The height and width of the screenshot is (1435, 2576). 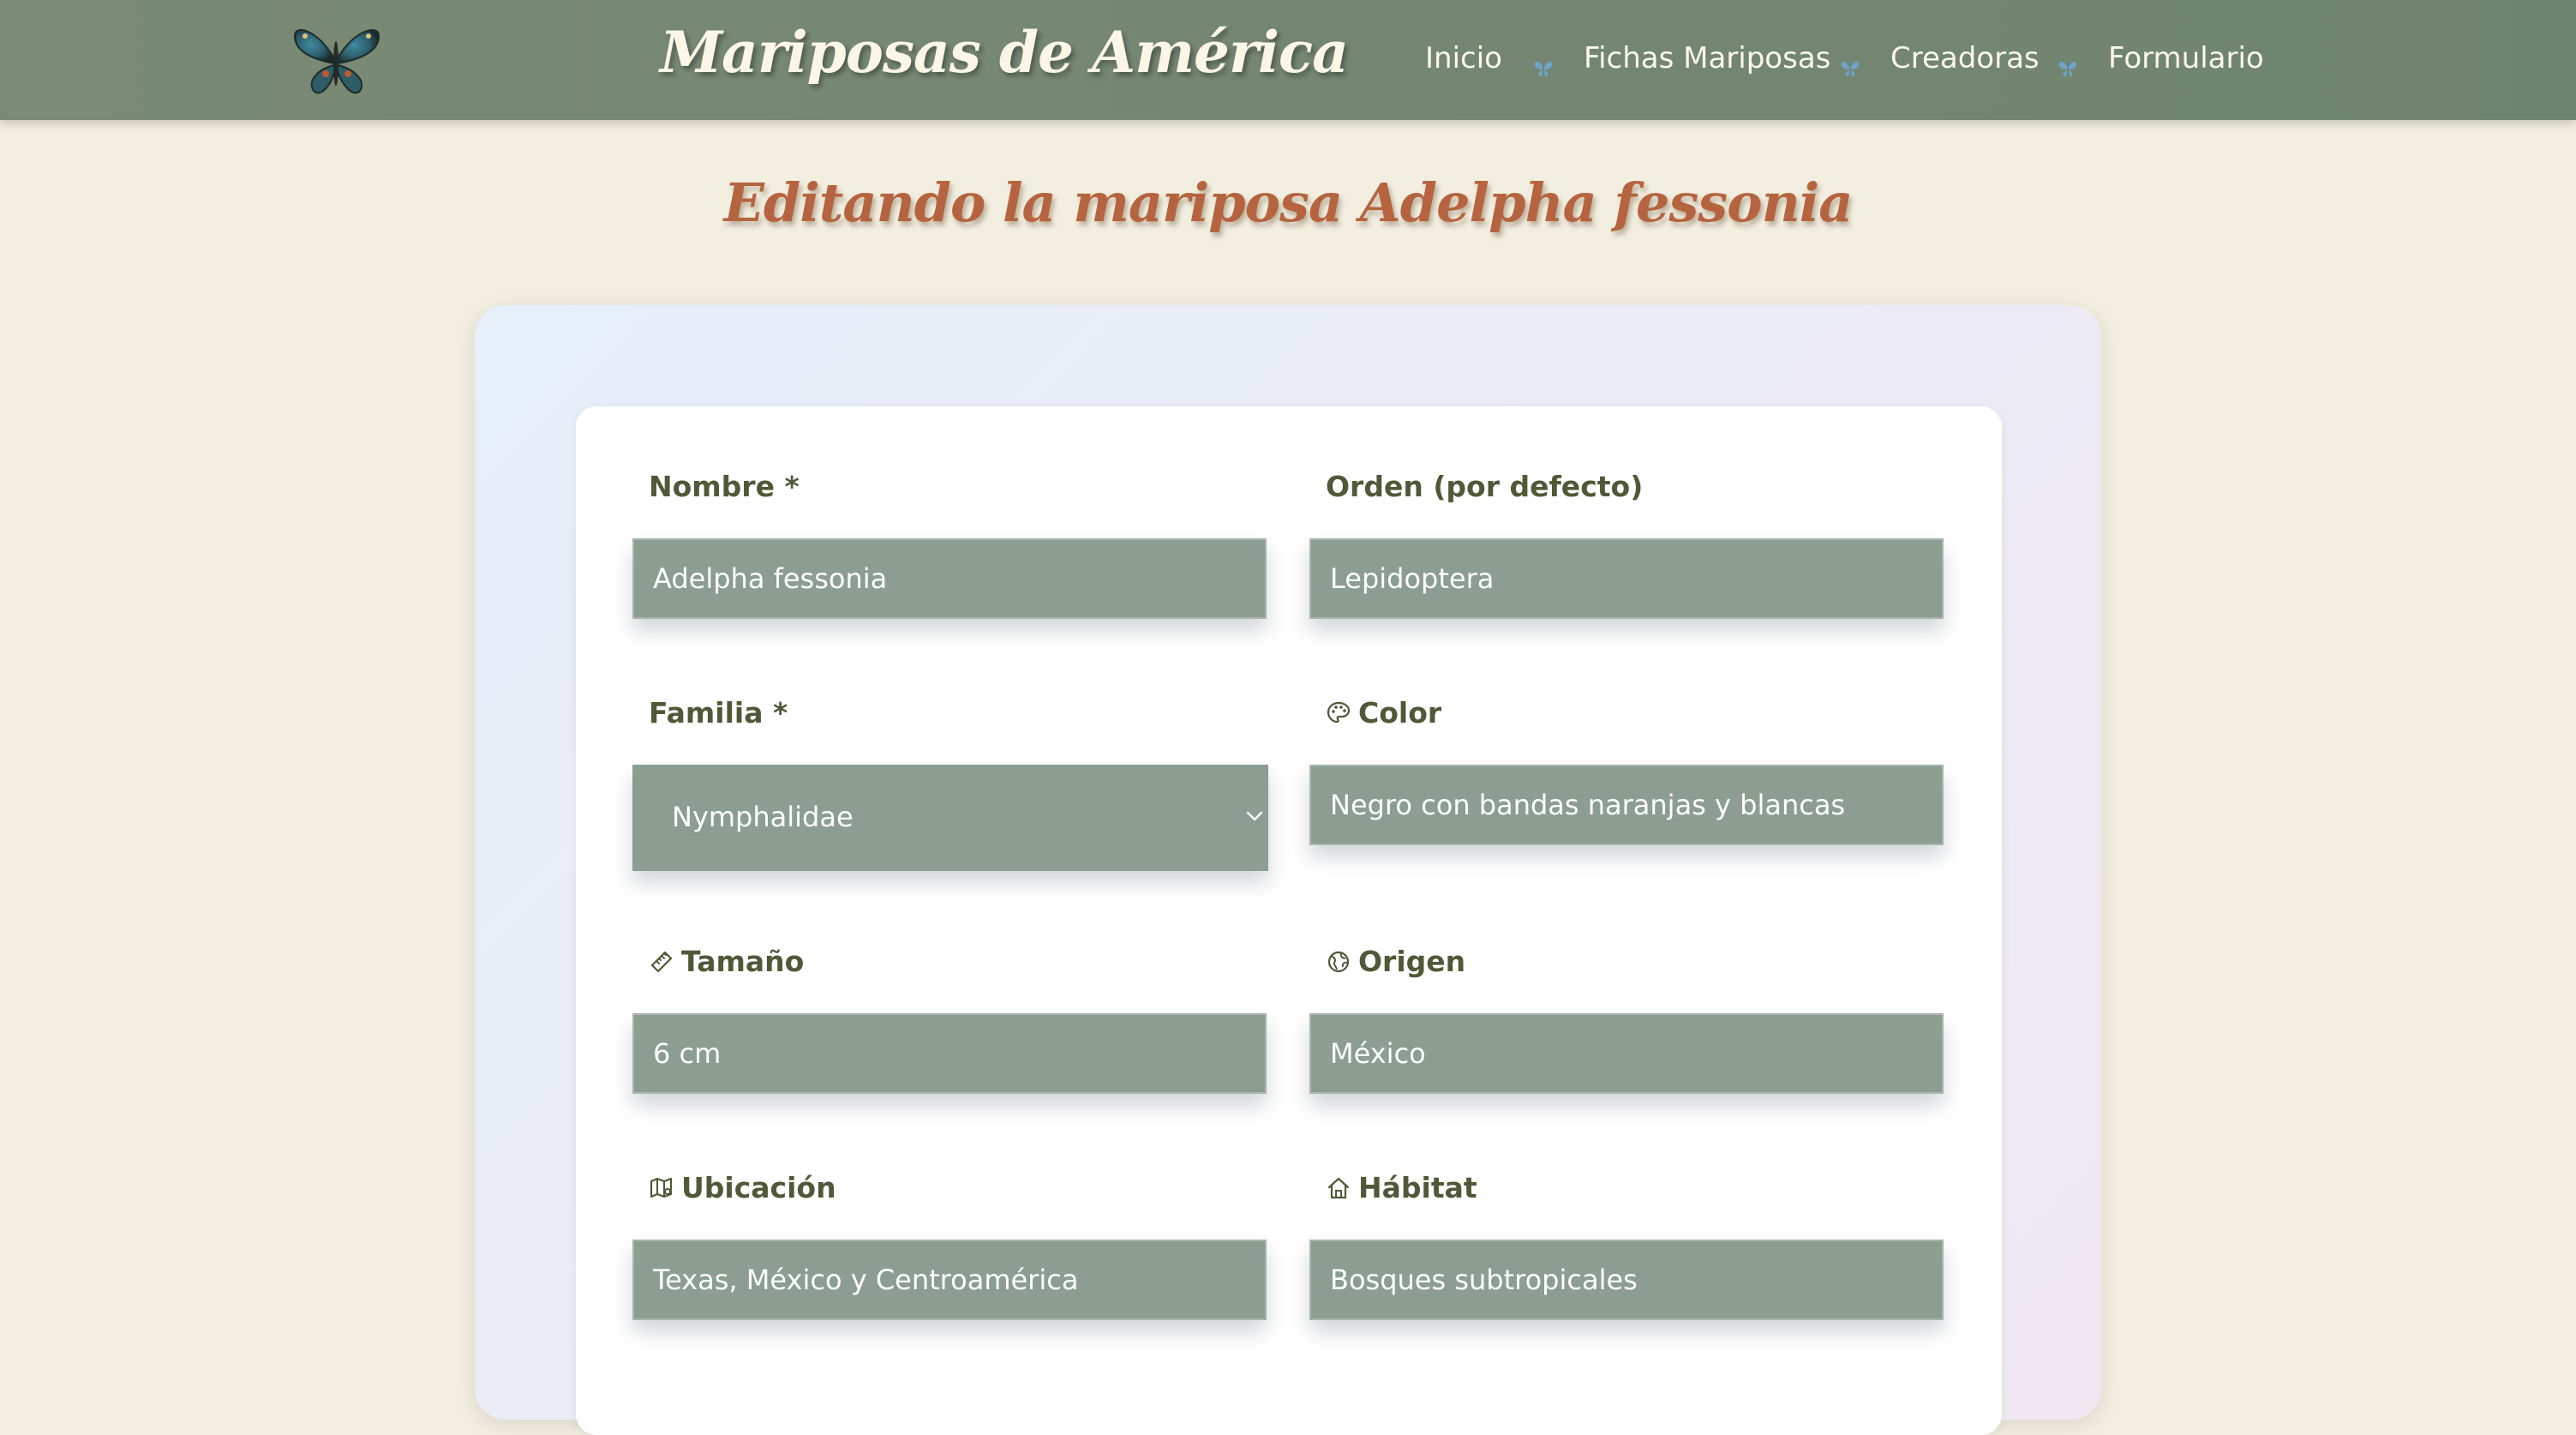 I want to click on tamano-label: Tamaño, so click(x=726, y=961).